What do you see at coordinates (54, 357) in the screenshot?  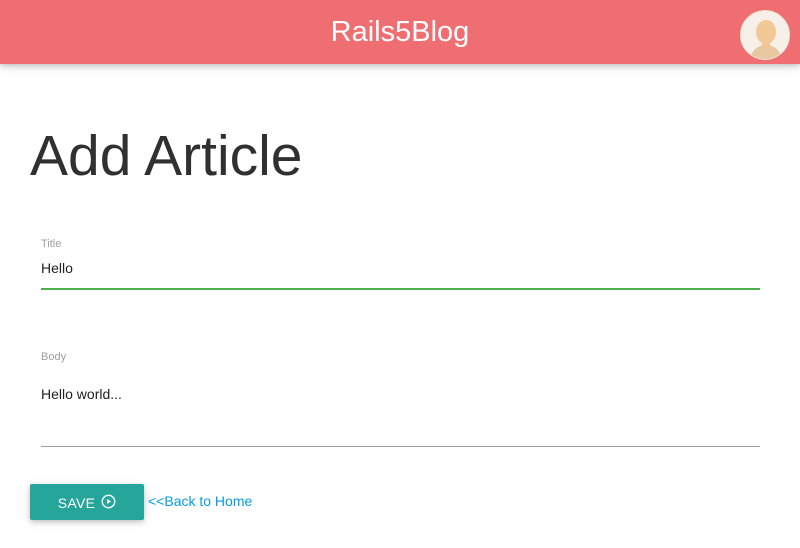 I see `body-label: Body` at bounding box center [54, 357].